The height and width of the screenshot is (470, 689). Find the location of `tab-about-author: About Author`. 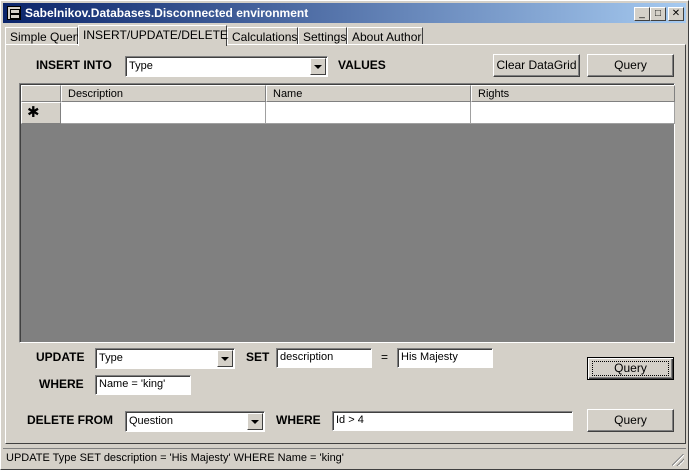

tab-about-author: About Author is located at coordinates (385, 36).